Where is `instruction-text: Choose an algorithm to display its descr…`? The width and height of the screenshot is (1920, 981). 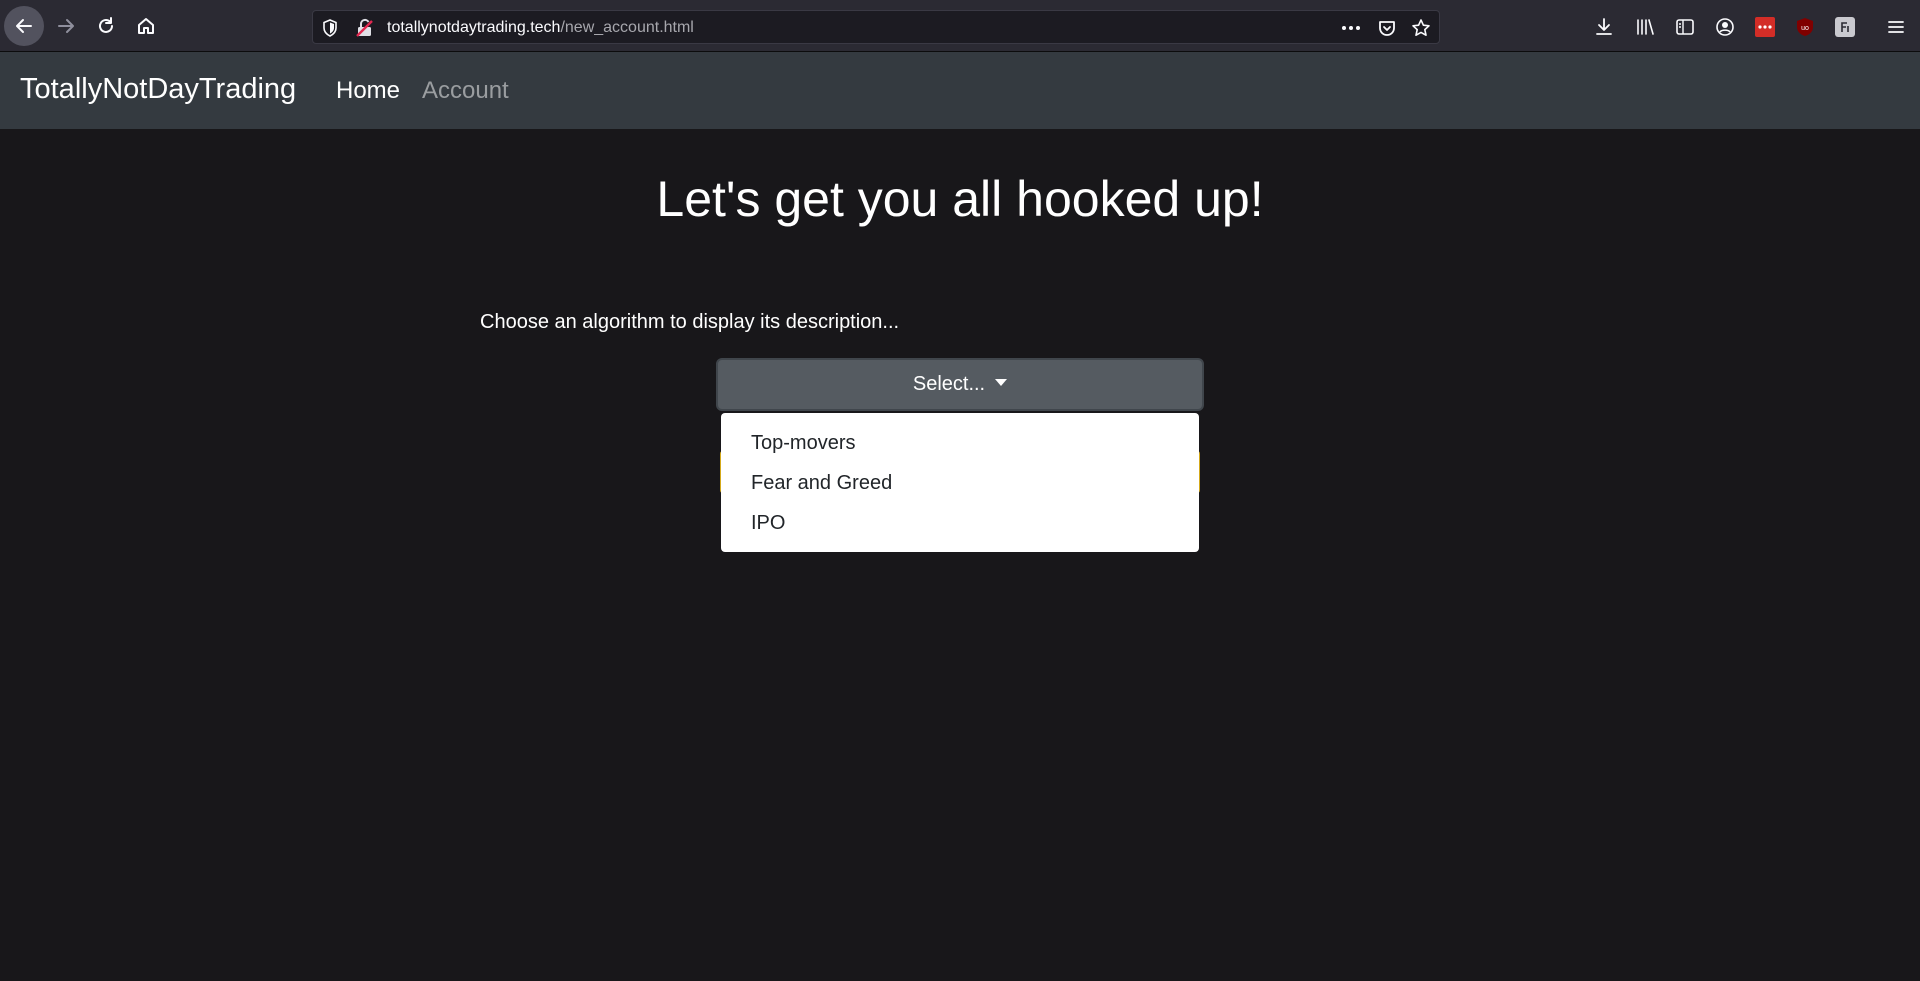 instruction-text: Choose an algorithm to display its descr… is located at coordinates (690, 322).